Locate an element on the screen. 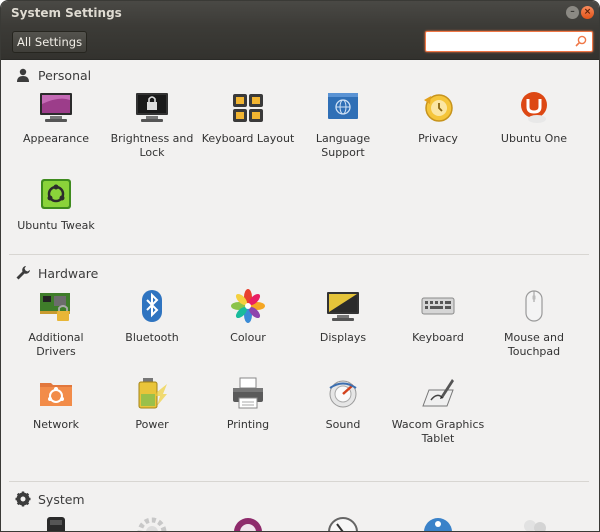 This screenshot has height=532, width=600. toolbar: All Settings is located at coordinates (300, 43).